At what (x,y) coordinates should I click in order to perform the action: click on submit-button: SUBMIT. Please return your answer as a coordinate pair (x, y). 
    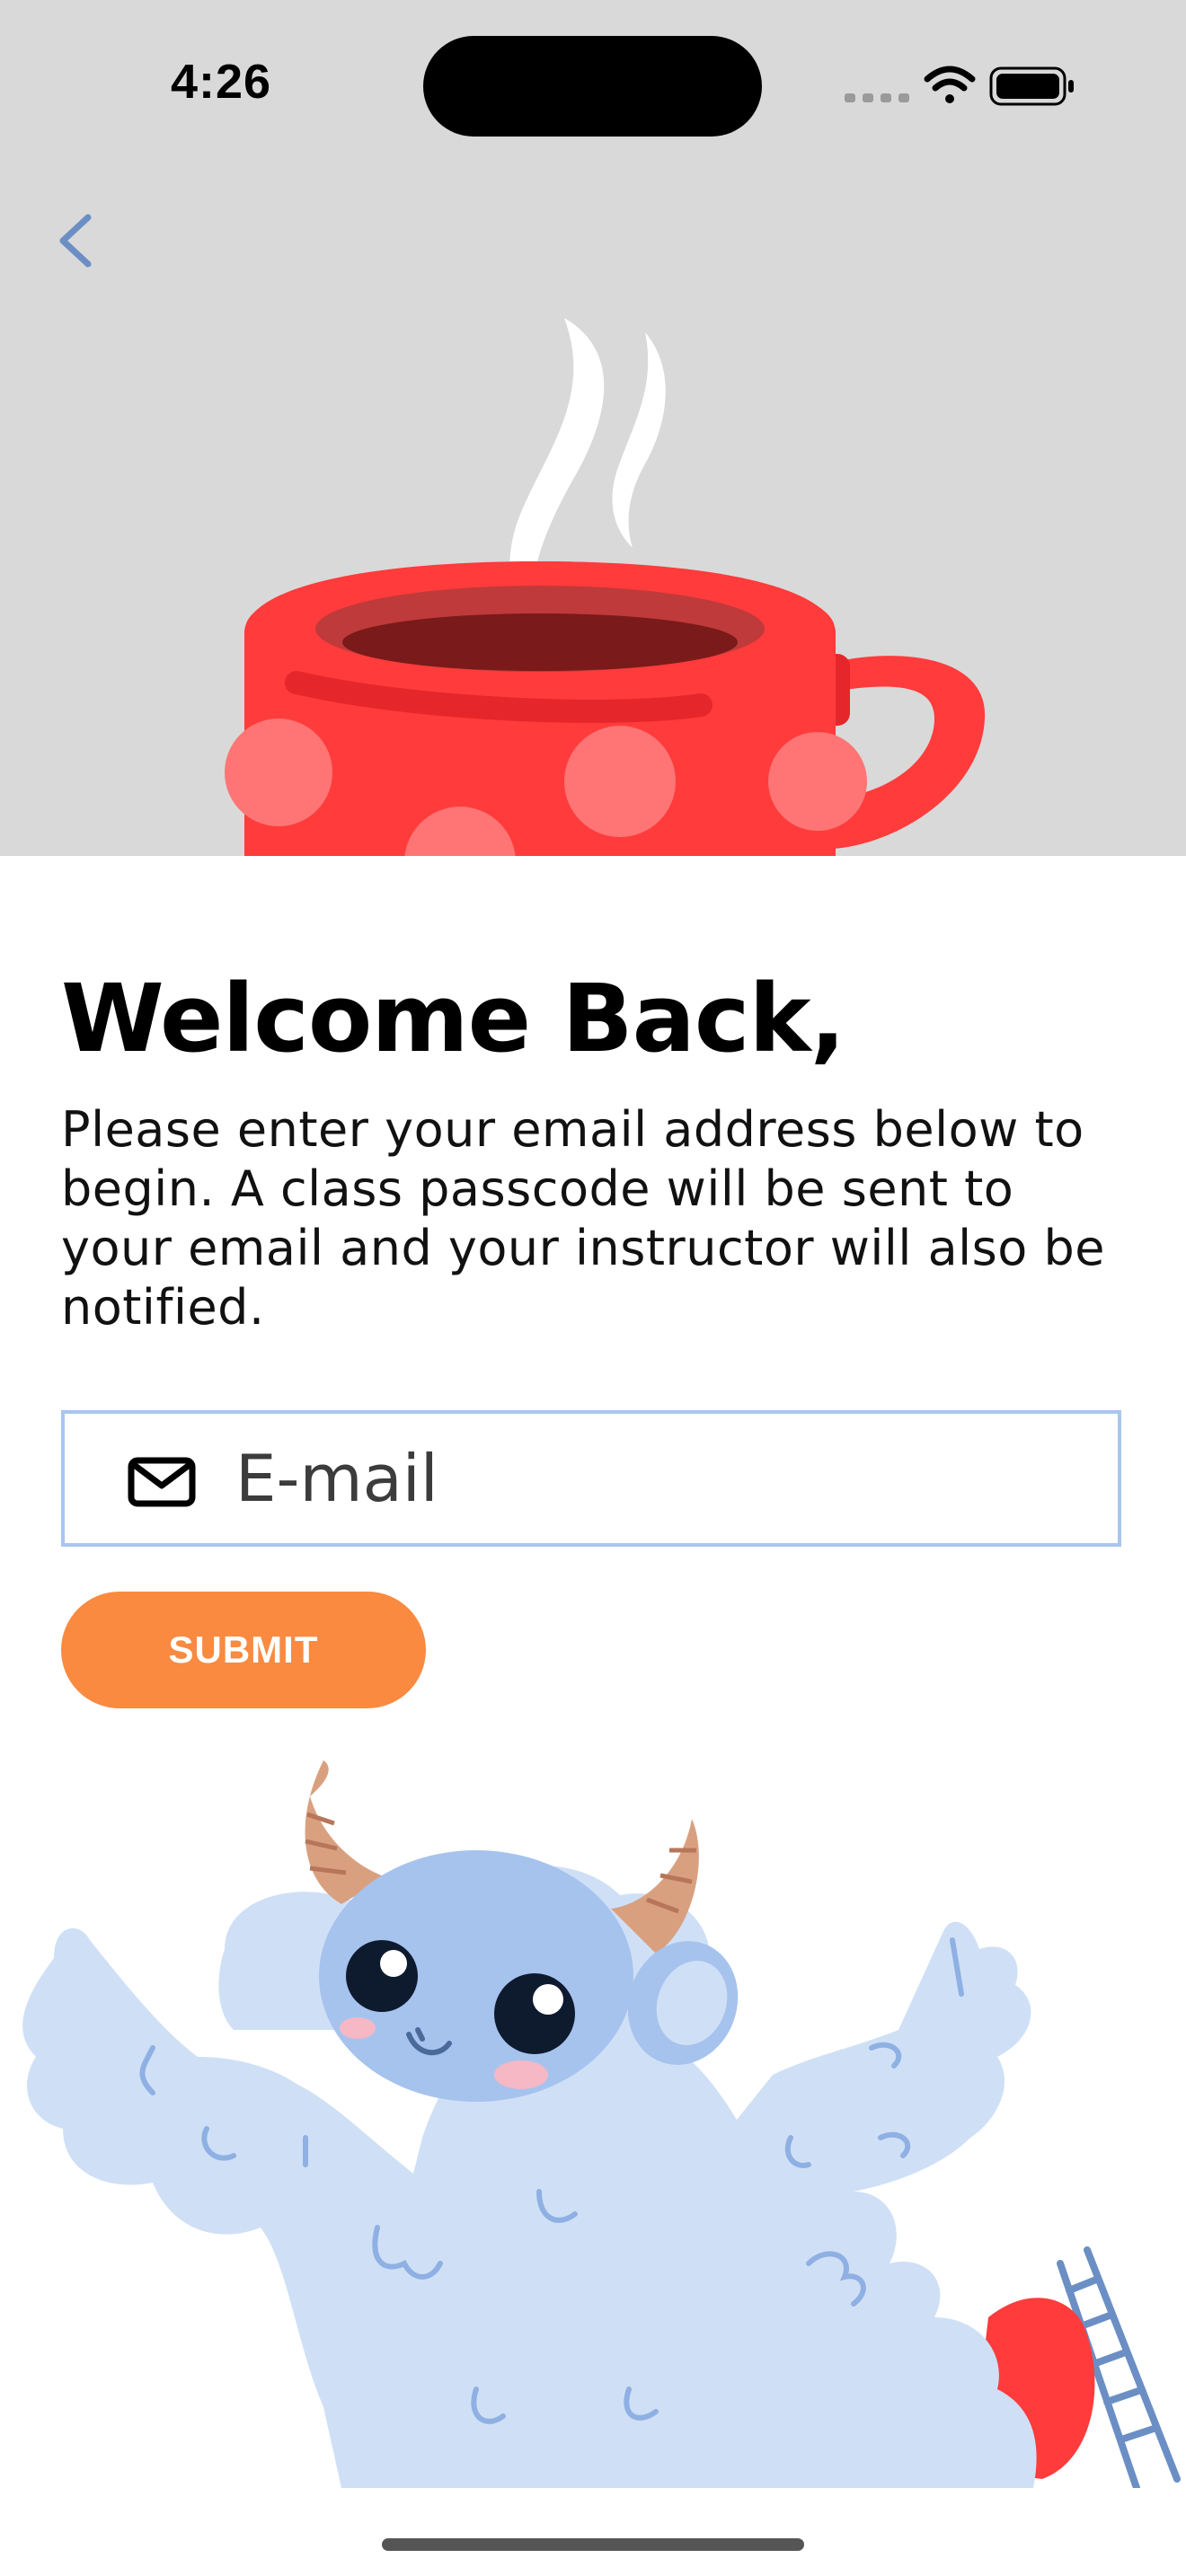
    Looking at the image, I should click on (243, 1650).